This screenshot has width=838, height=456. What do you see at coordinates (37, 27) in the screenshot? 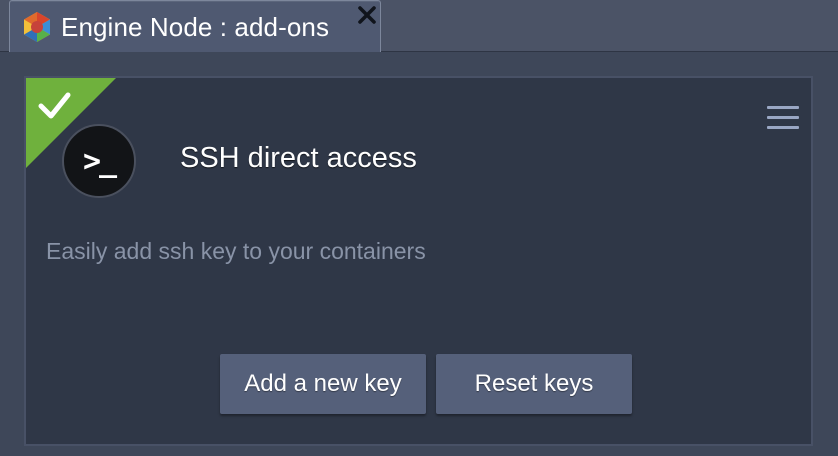
I see `app-logo-icon` at bounding box center [37, 27].